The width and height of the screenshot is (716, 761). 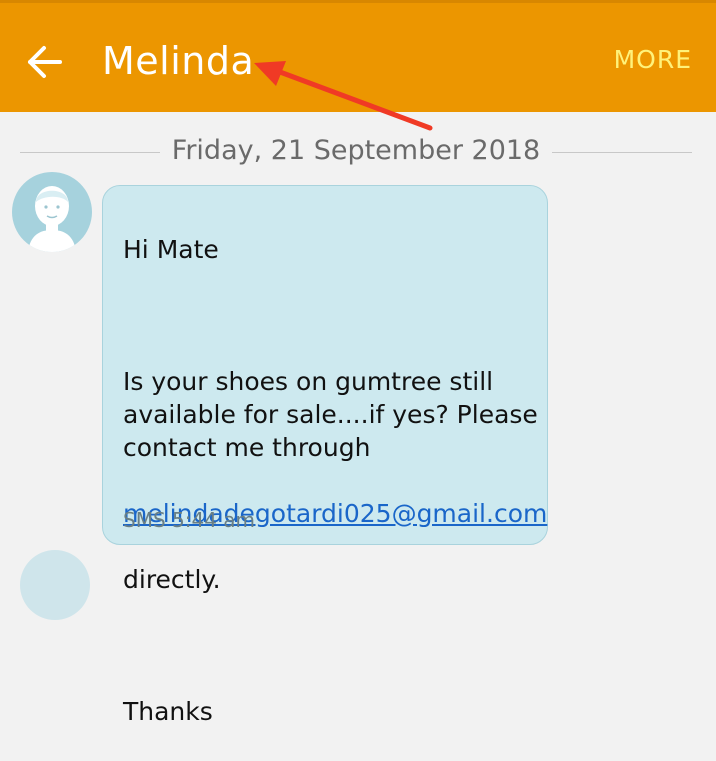 I want to click on next-message-avatar, so click(x=55, y=585).